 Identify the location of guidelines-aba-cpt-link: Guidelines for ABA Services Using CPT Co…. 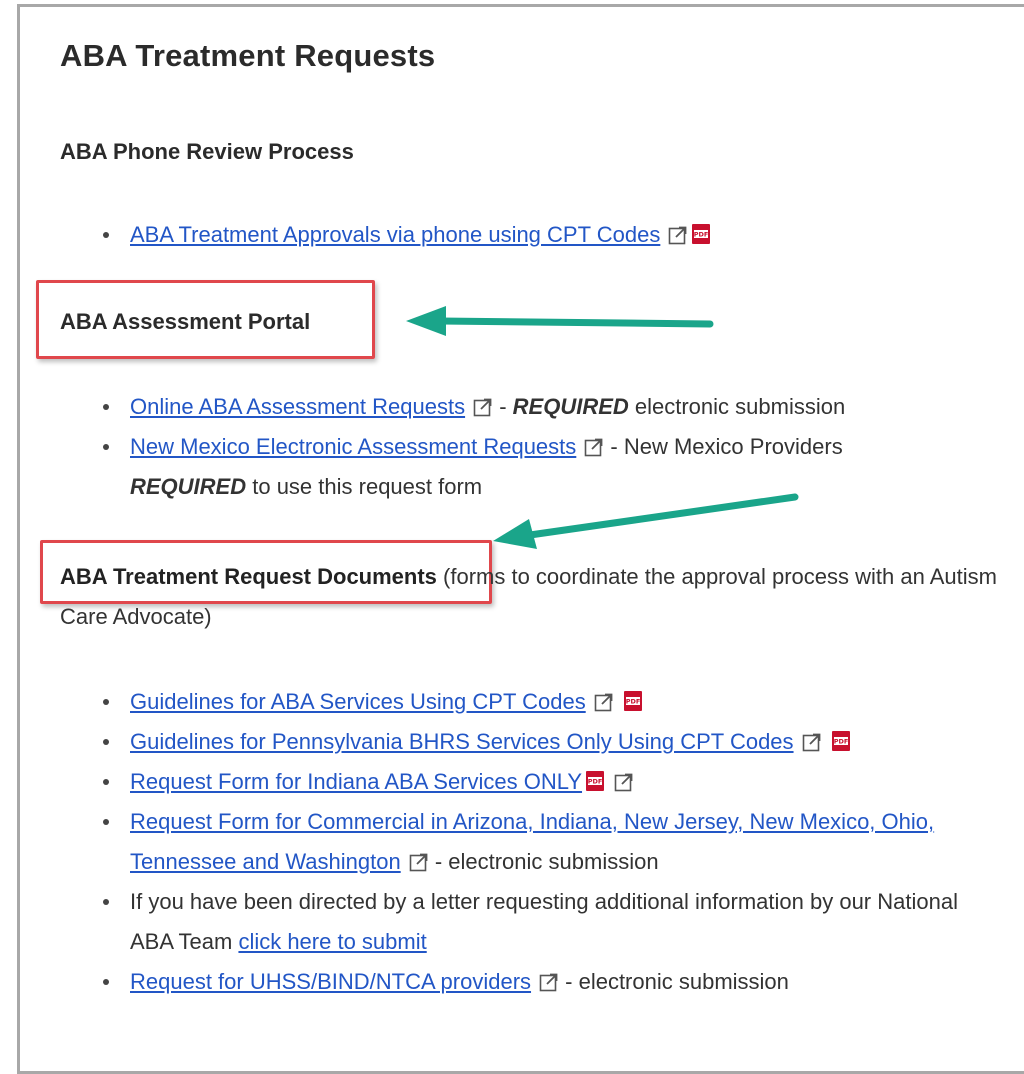
(358, 701).